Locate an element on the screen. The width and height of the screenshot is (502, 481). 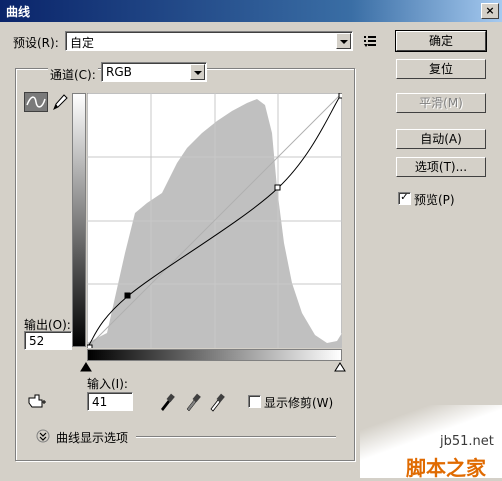
channel-dropdown: RGB is located at coordinates (154, 72).